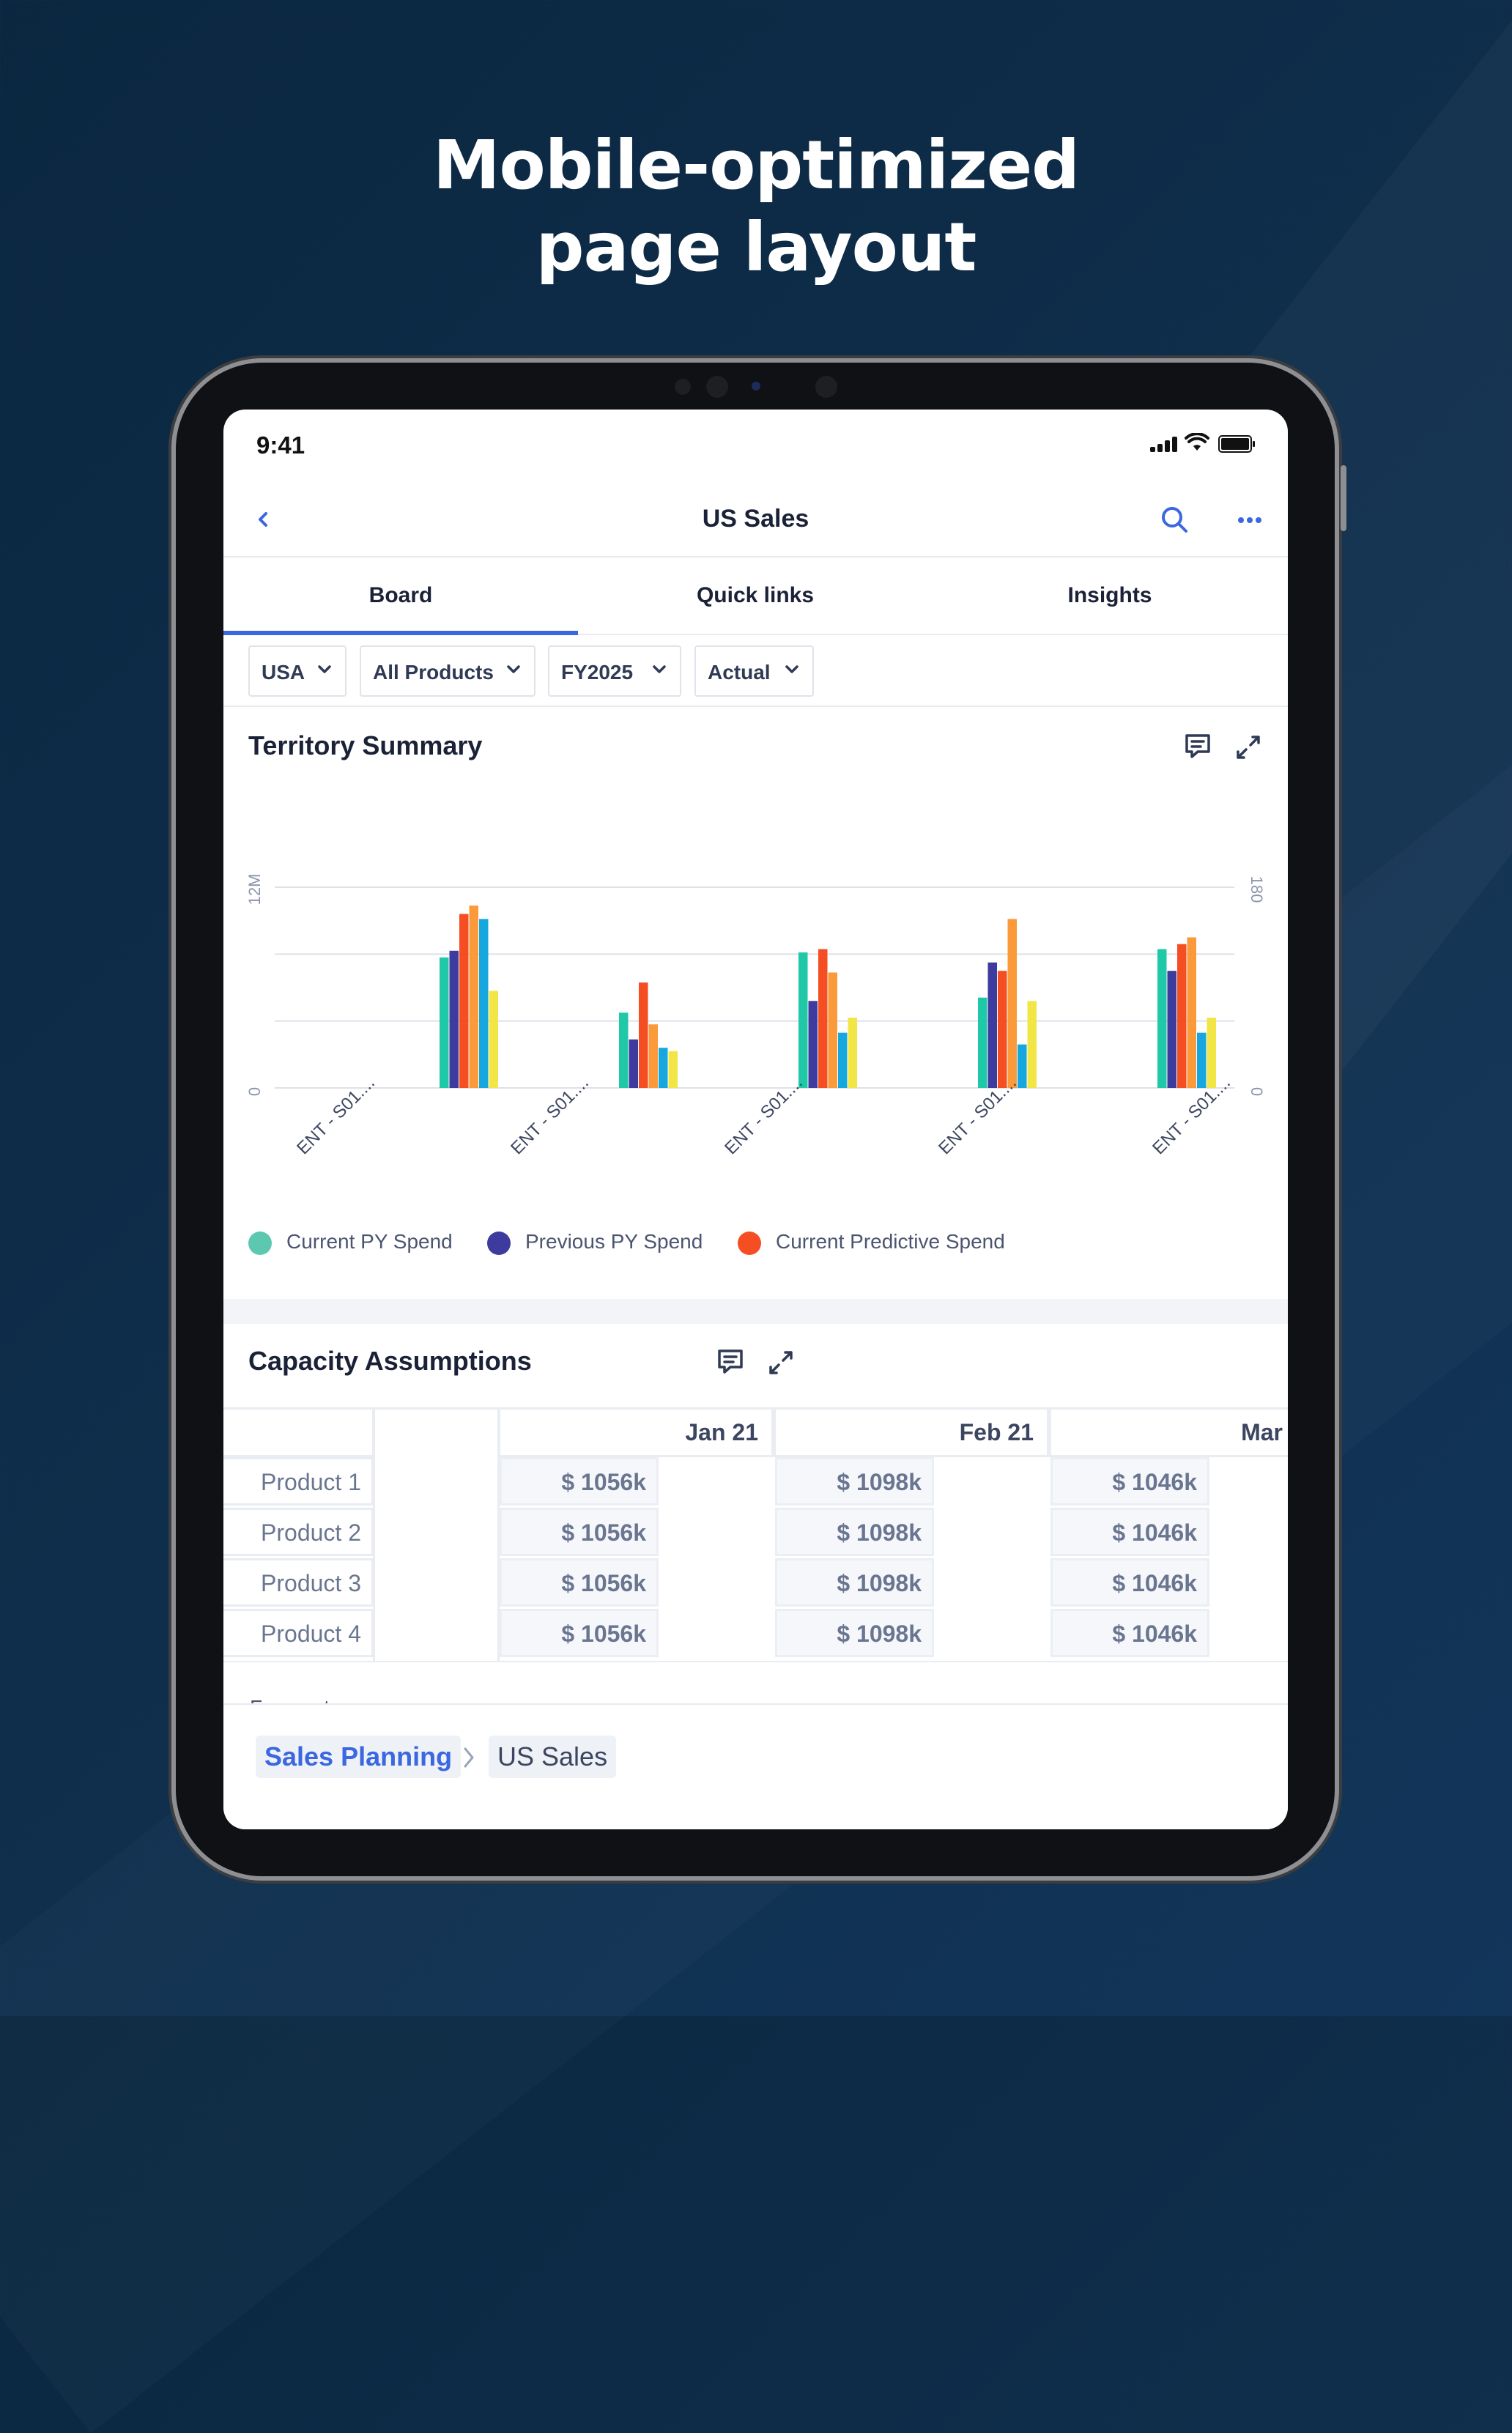  What do you see at coordinates (755, 1766) in the screenshot?
I see `breadcrumb-bar: Sales Planning US Sales` at bounding box center [755, 1766].